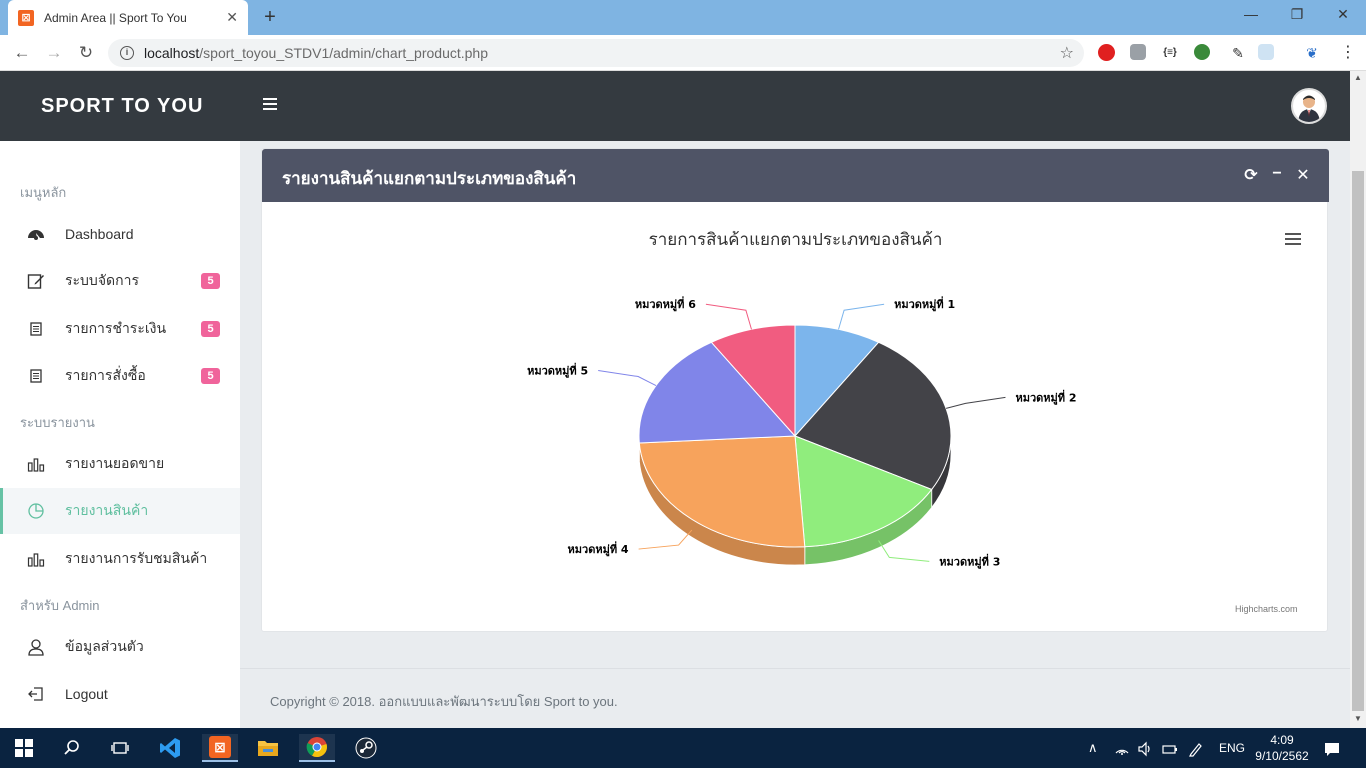 This screenshot has height=768, width=1366. Describe the element at coordinates (102, 280) in the screenshot. I see `sidebar-item-label: ระบบจัดการ` at that location.